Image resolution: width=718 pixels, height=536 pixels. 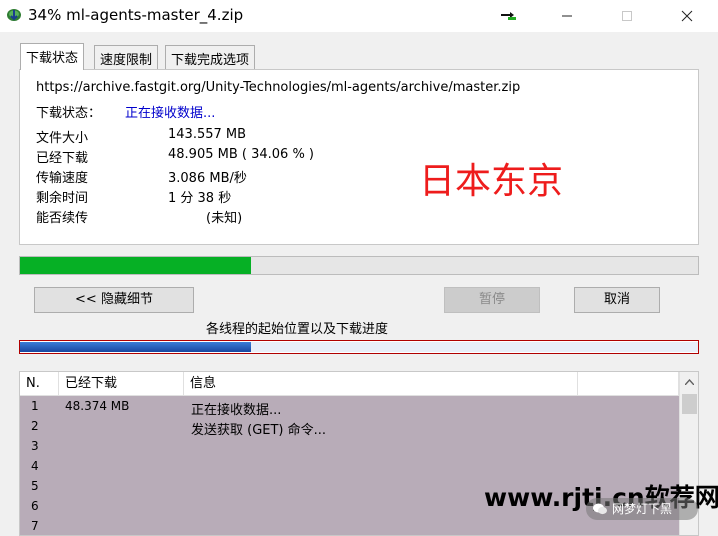 I want to click on row-number: 1, so click(x=35, y=406).